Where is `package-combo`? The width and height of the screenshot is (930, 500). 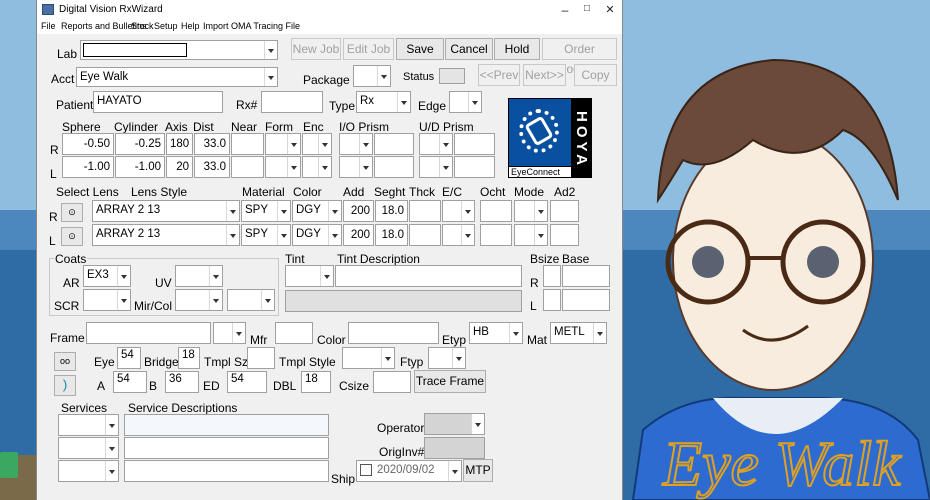
package-combo is located at coordinates (372, 76).